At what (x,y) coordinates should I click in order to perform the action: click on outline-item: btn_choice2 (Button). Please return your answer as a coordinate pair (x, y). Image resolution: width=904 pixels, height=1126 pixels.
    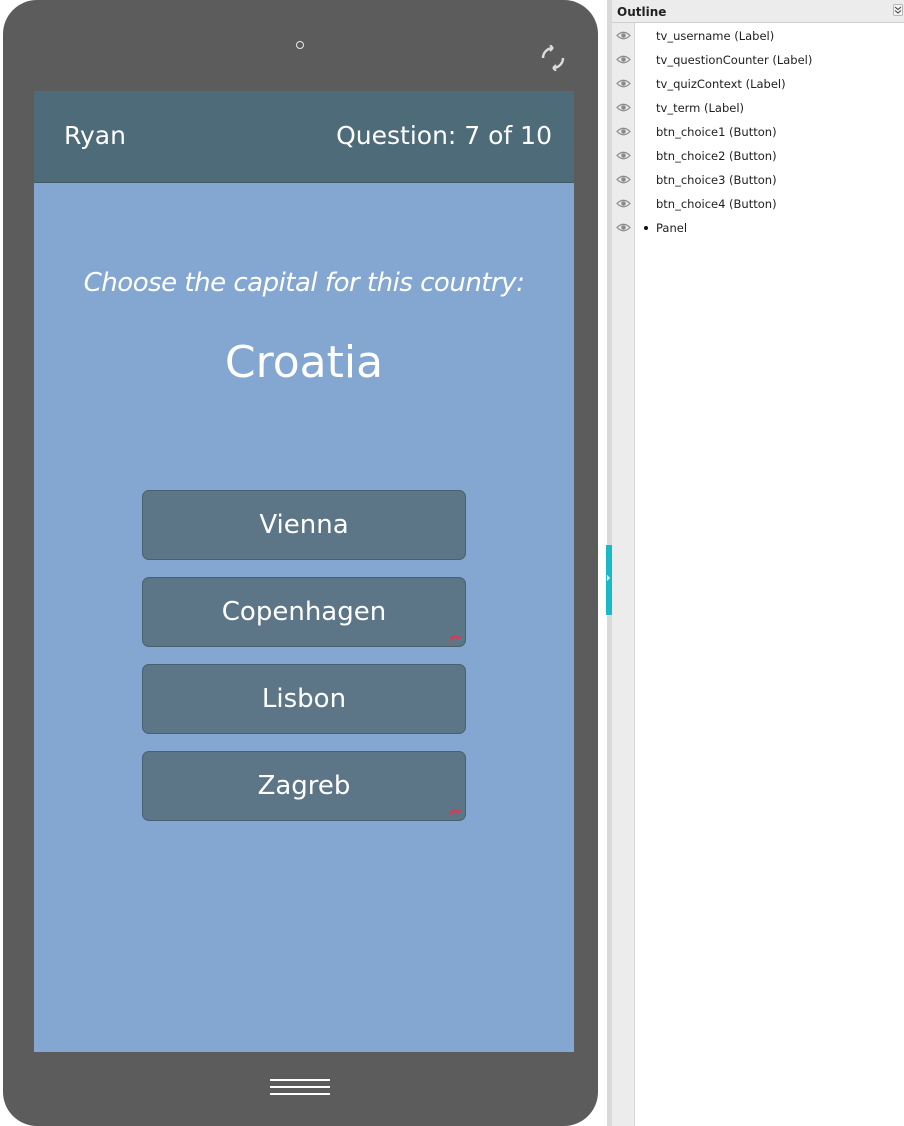
    Looking at the image, I should click on (758, 156).